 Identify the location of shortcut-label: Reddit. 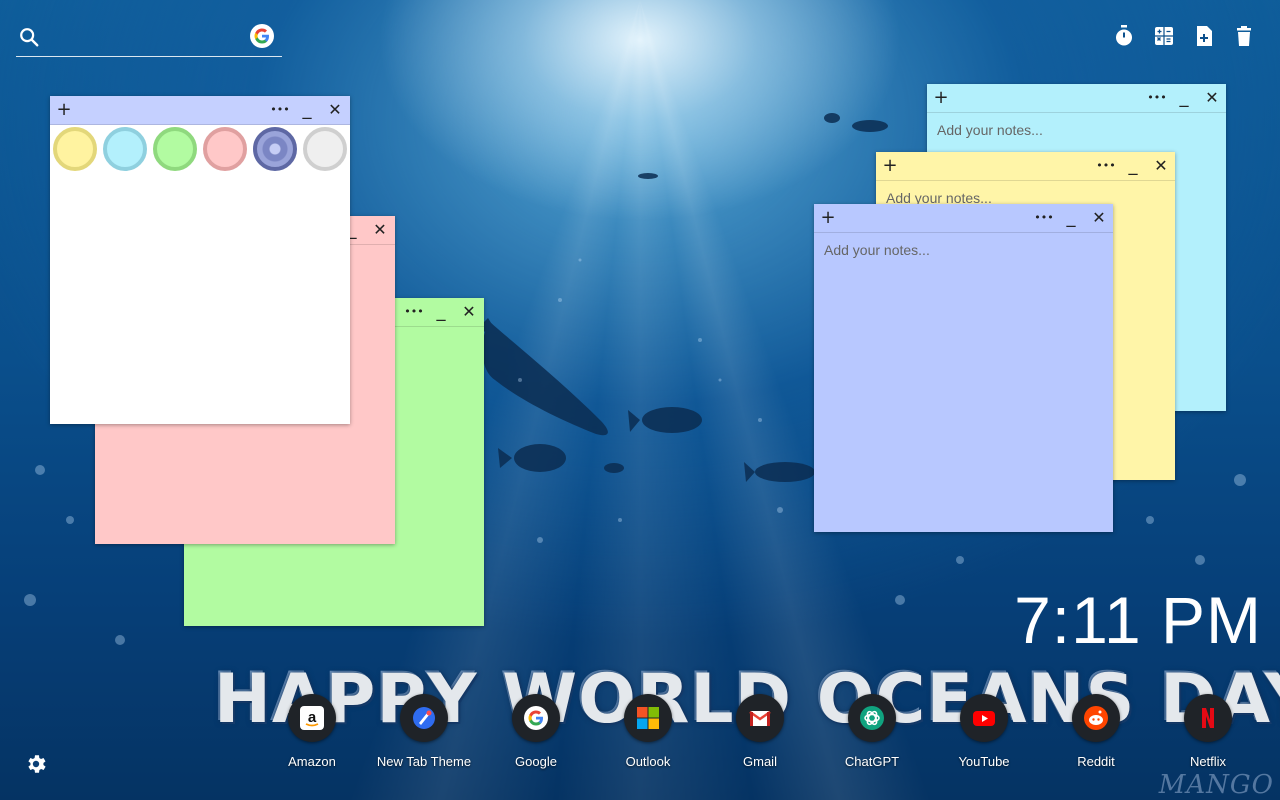
(1096, 761).